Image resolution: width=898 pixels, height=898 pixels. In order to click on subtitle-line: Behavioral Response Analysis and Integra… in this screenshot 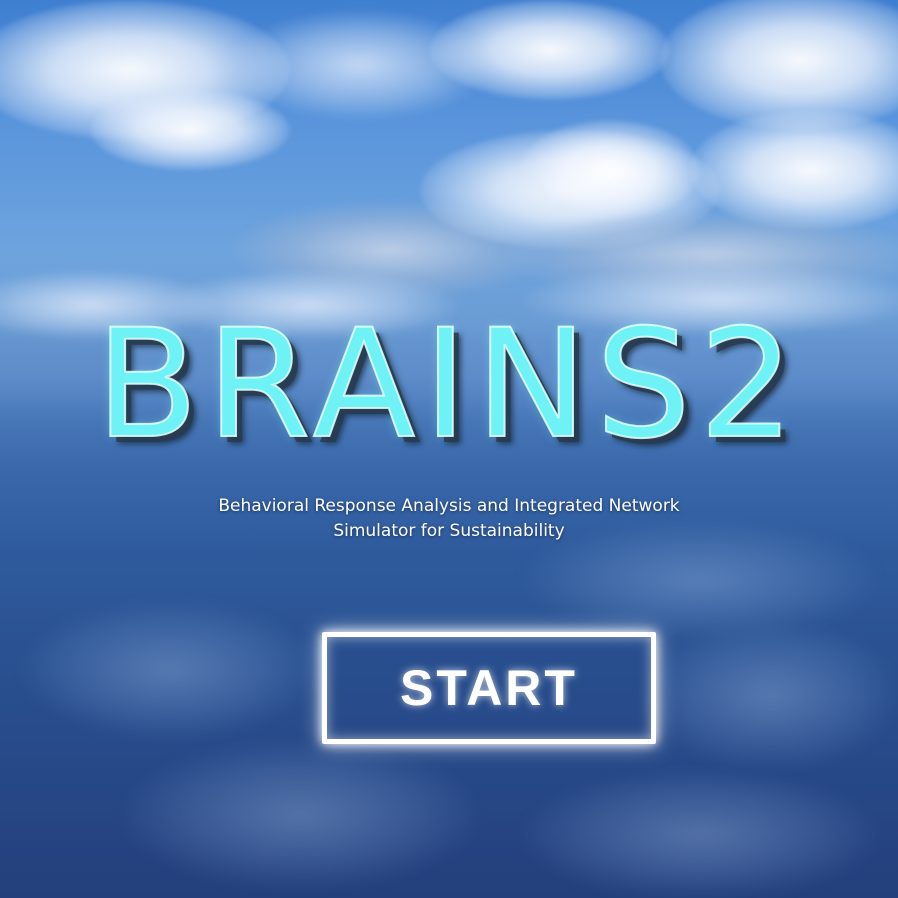, I will do `click(449, 506)`.